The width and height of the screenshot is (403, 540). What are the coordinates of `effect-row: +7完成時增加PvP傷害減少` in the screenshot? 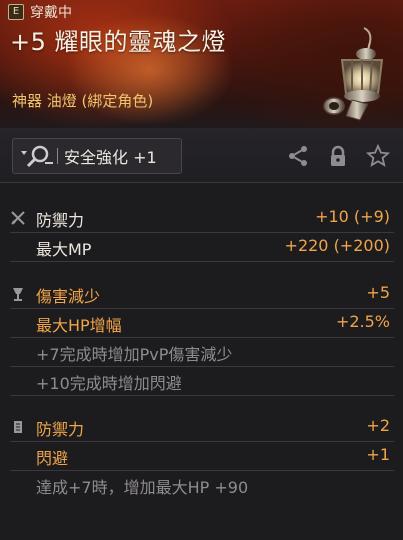 It's located at (202, 352).